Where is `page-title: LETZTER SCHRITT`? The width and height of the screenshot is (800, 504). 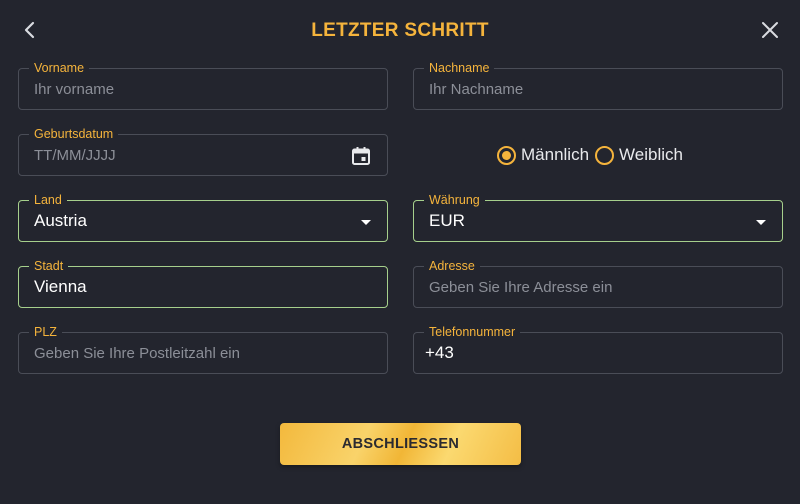
page-title: LETZTER SCHRITT is located at coordinates (400, 30).